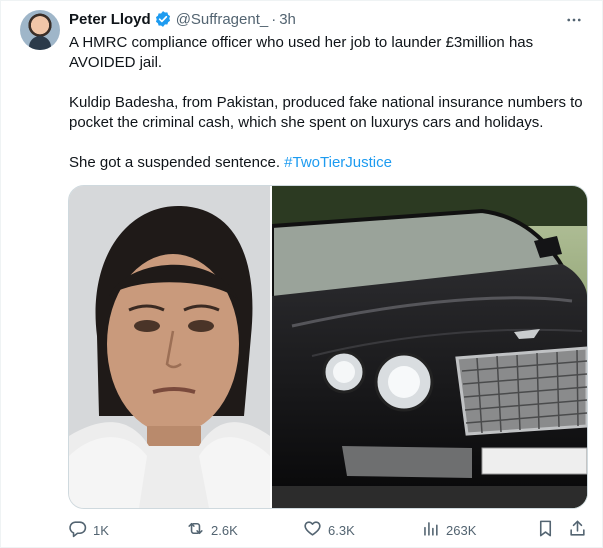  Describe the element at coordinates (461, 530) in the screenshot. I see `views-count: 263K` at that location.